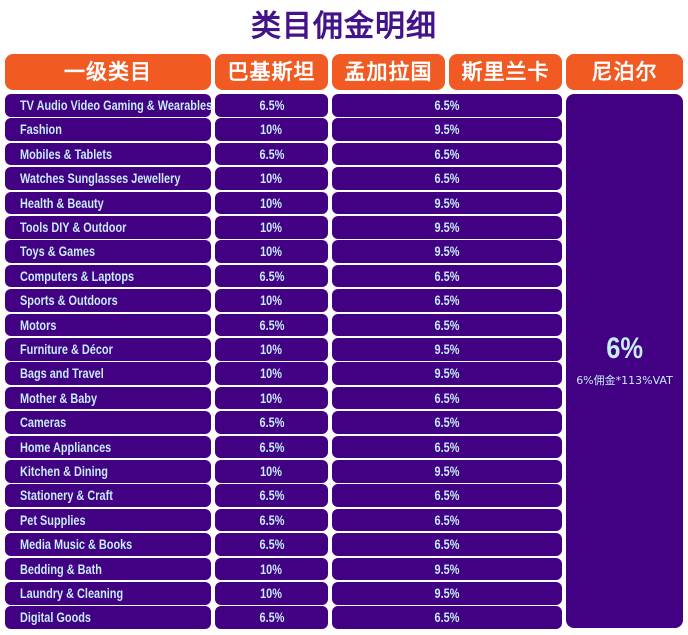 The height and width of the screenshot is (635, 688). I want to click on category-cell-text: Kitchen & Dining, so click(64, 471).